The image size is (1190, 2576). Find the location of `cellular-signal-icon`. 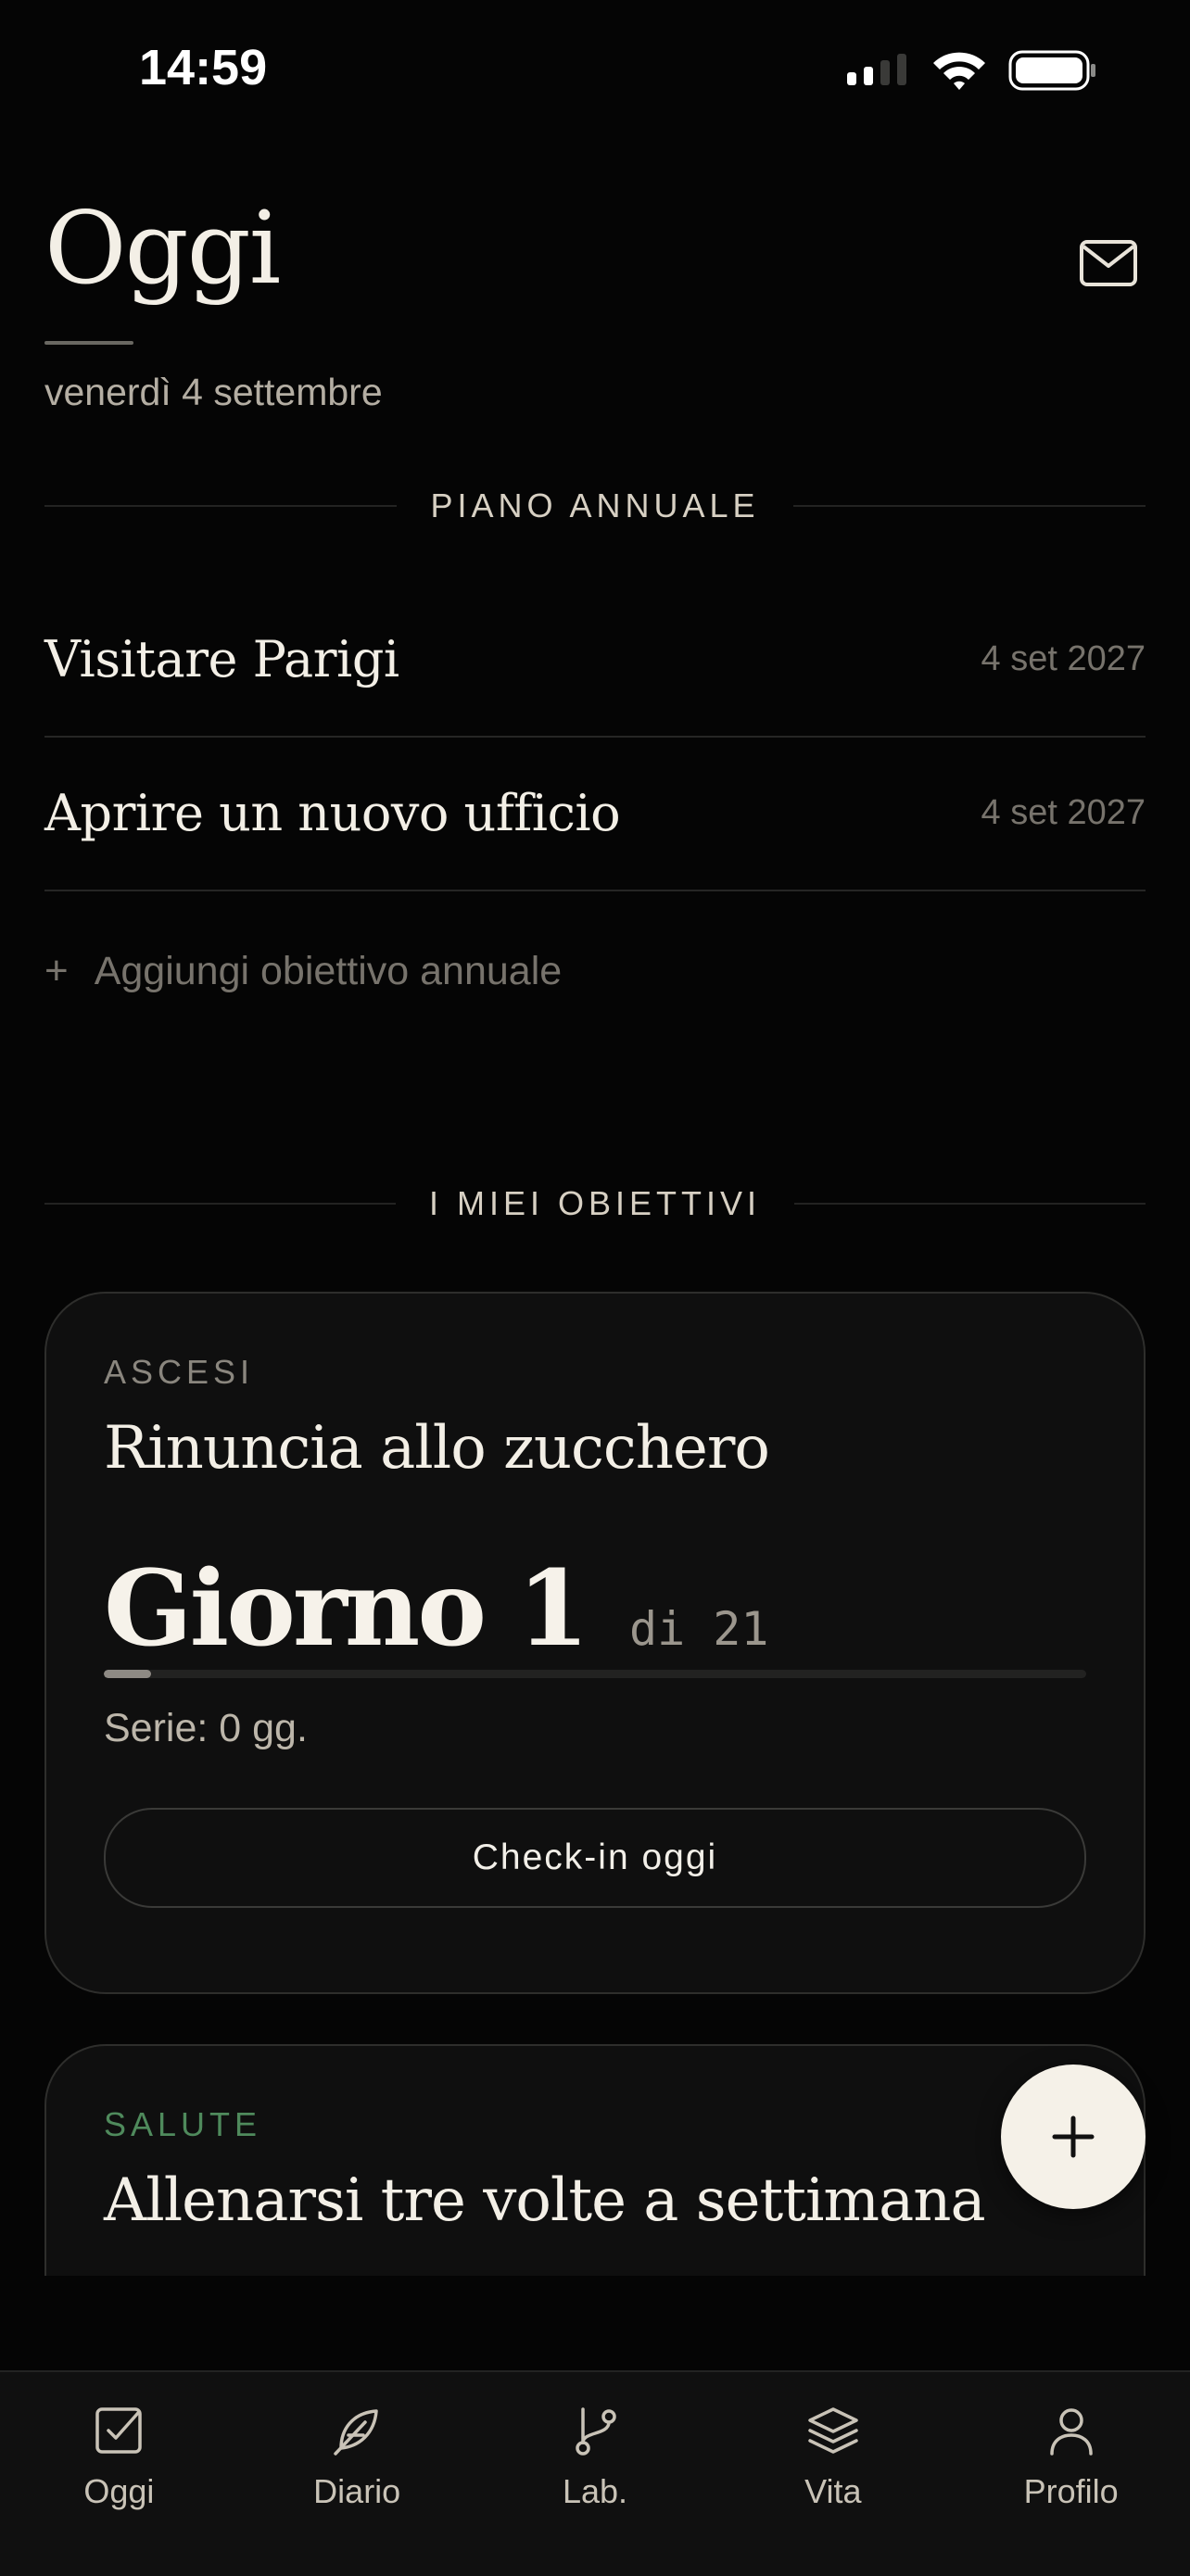

cellular-signal-icon is located at coordinates (876, 69).